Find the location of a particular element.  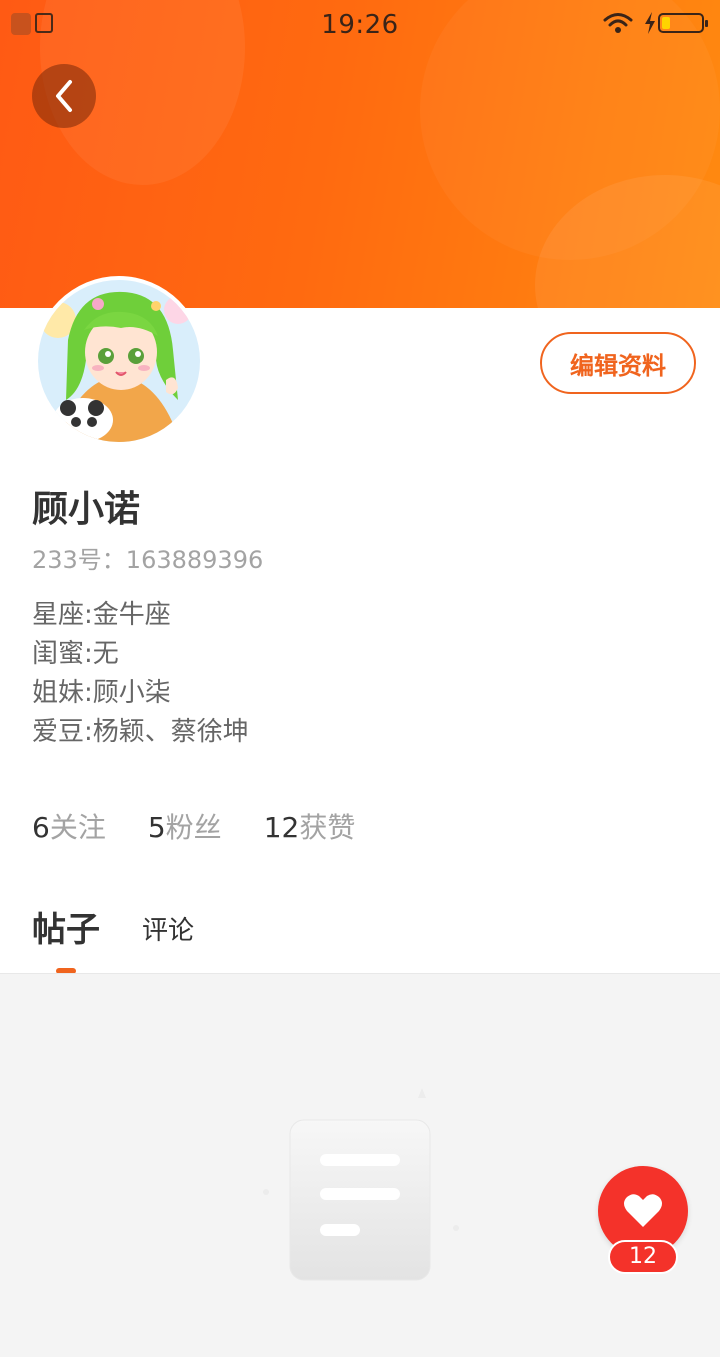

likes-stat: 12获赞 is located at coordinates (310, 826).